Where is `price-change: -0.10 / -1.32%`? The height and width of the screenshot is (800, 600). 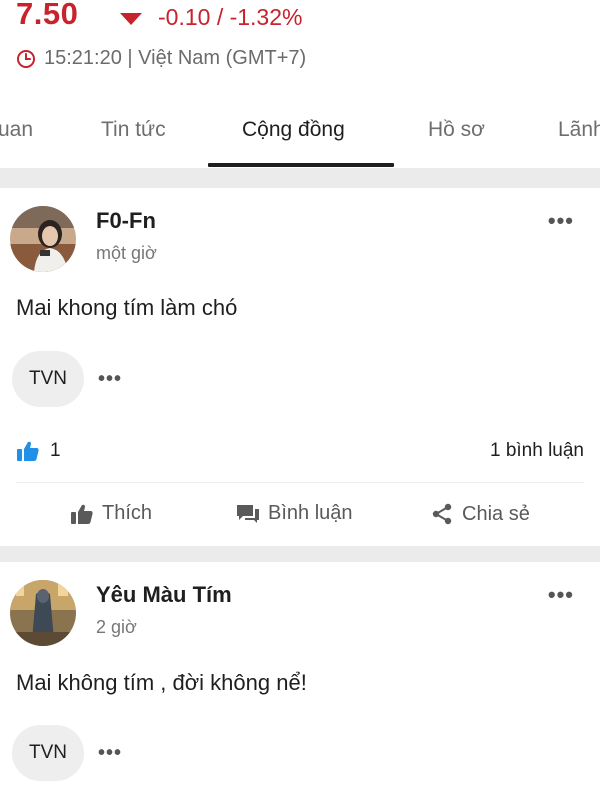
price-change: -0.10 / -1.32% is located at coordinates (211, 17).